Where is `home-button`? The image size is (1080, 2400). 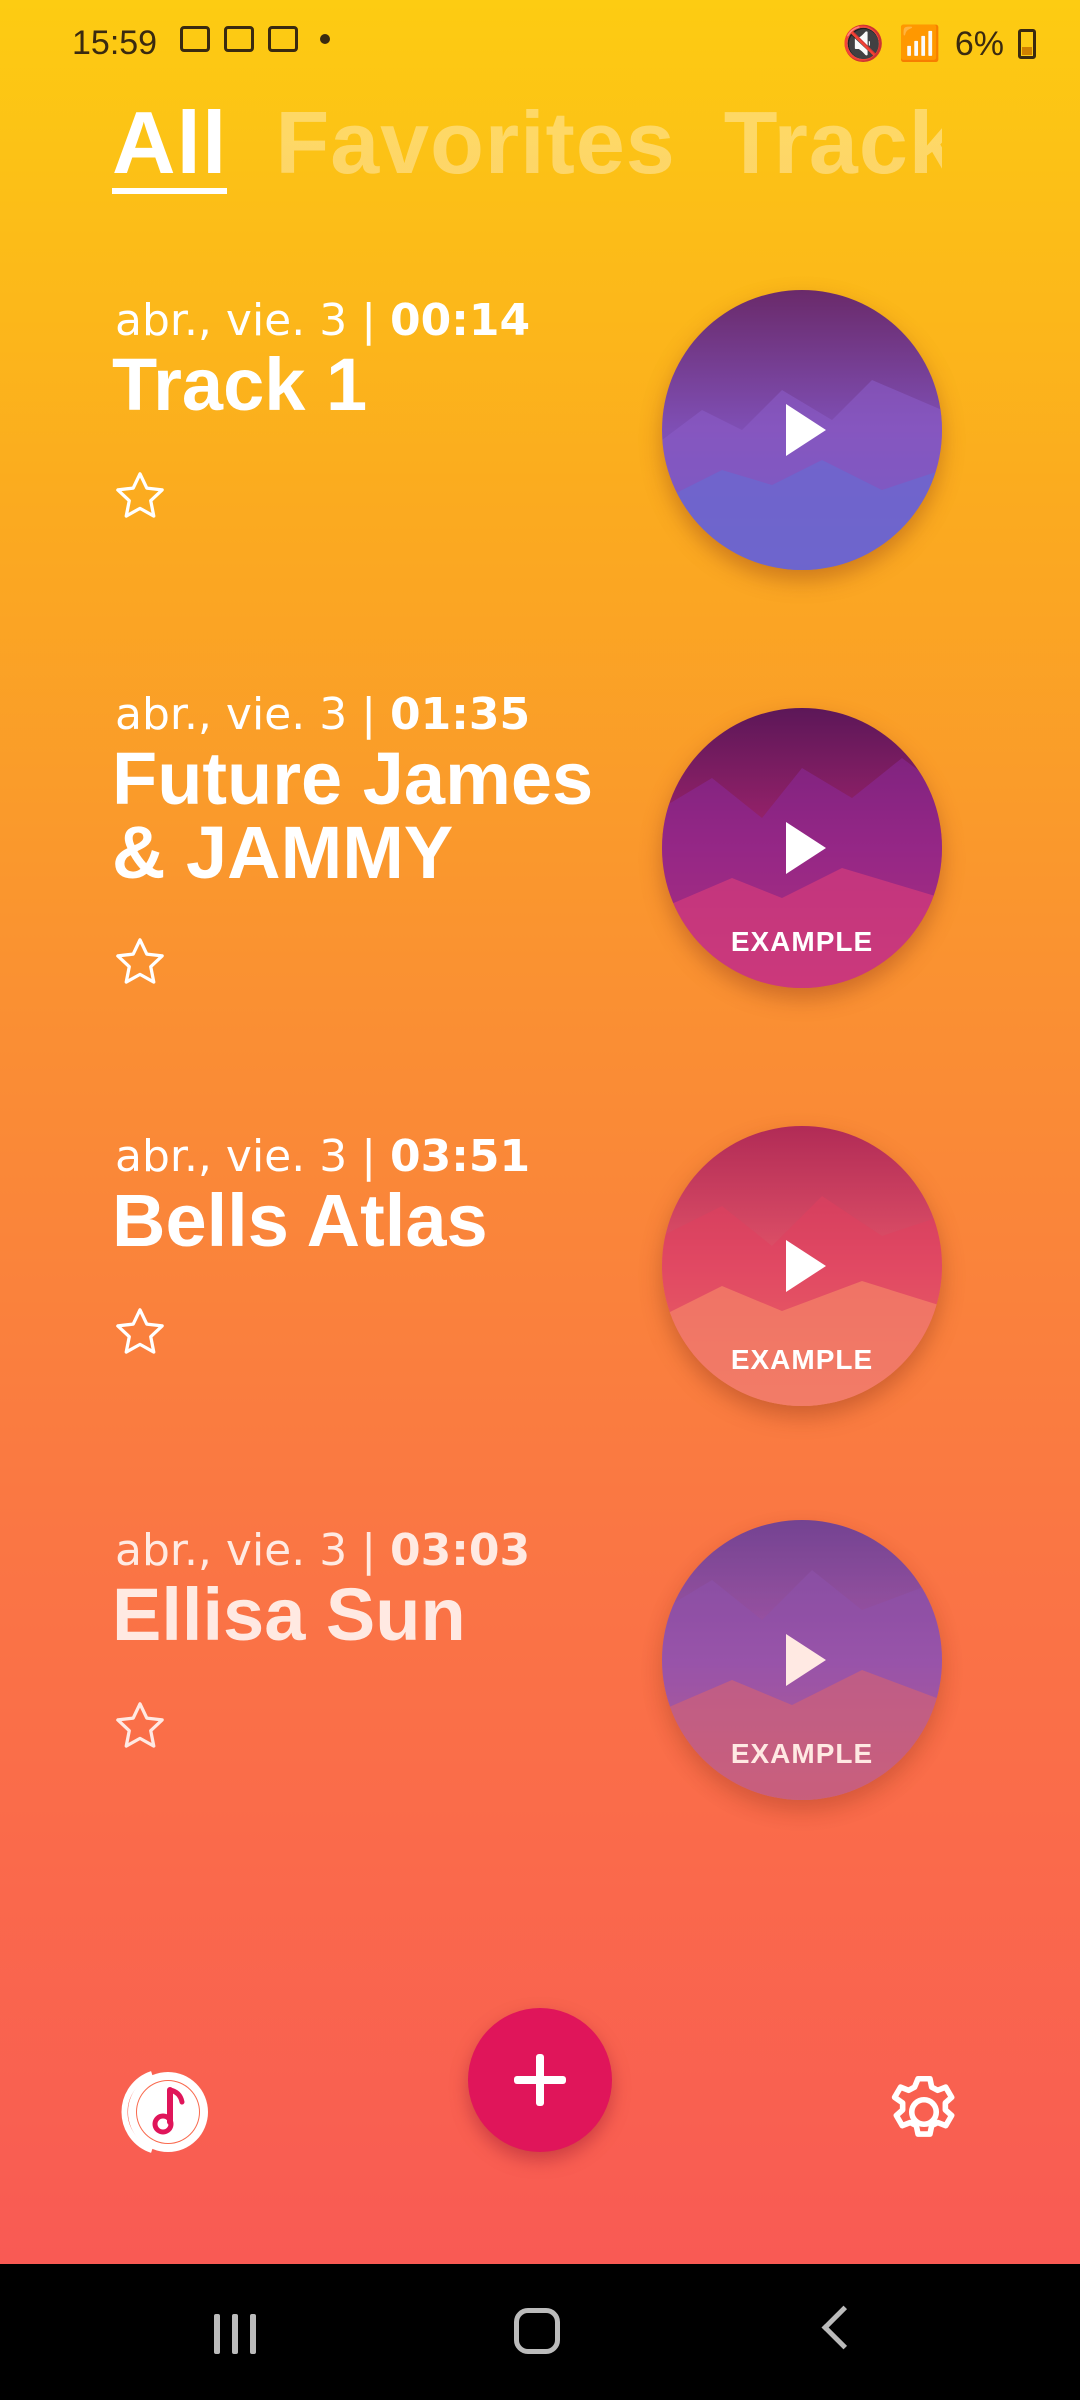 home-button is located at coordinates (537, 2331).